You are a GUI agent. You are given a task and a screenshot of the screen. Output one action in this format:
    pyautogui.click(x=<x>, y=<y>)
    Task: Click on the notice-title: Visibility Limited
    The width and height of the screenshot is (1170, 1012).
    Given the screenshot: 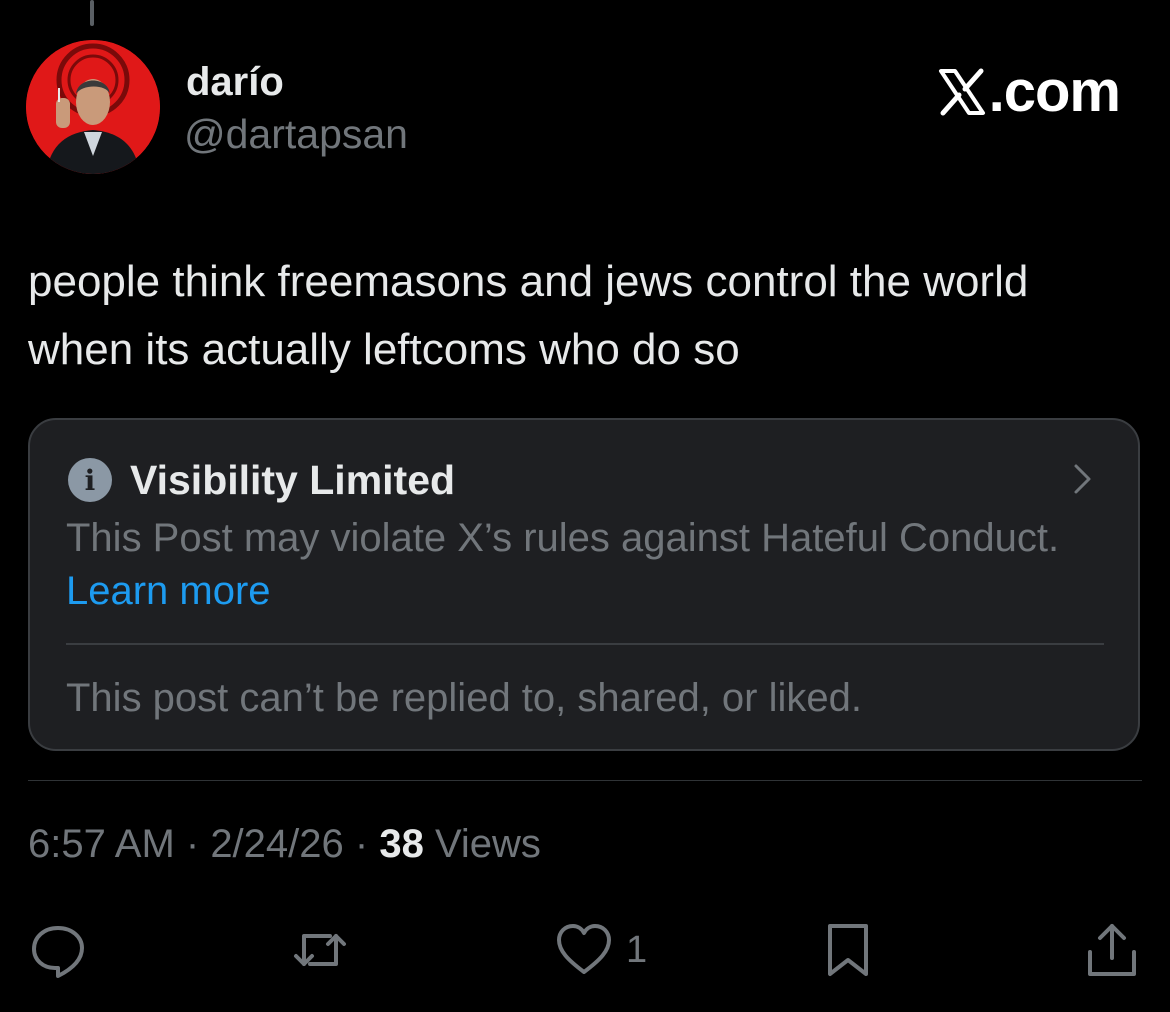 What is the action you would take?
    pyautogui.click(x=293, y=480)
    